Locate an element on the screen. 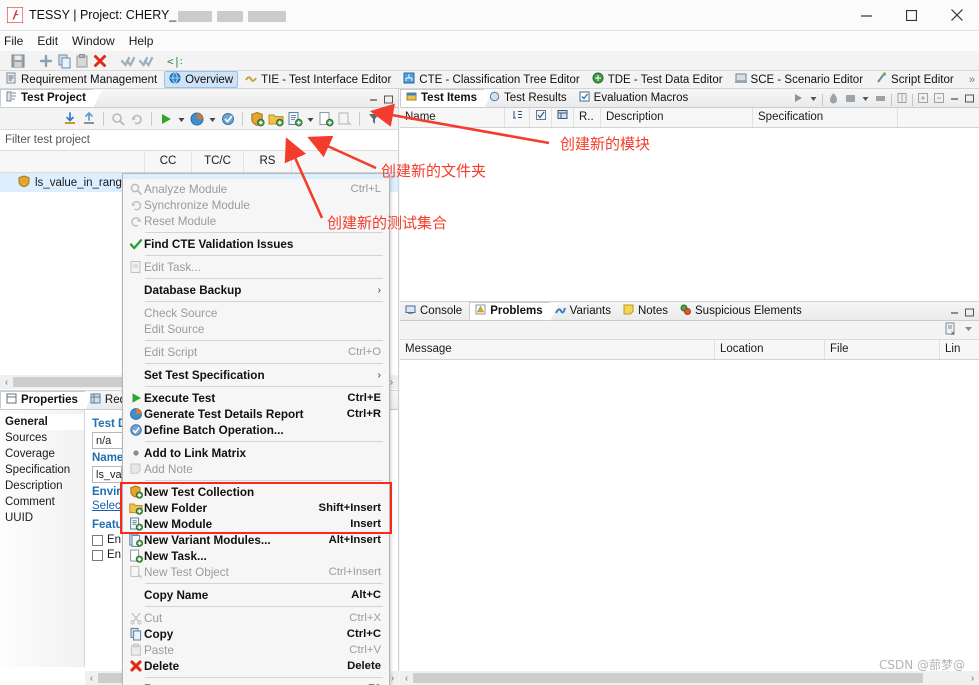 The image size is (979, 685). menu-item-set-test-specification: Set Test Specification › is located at coordinates (256, 375).